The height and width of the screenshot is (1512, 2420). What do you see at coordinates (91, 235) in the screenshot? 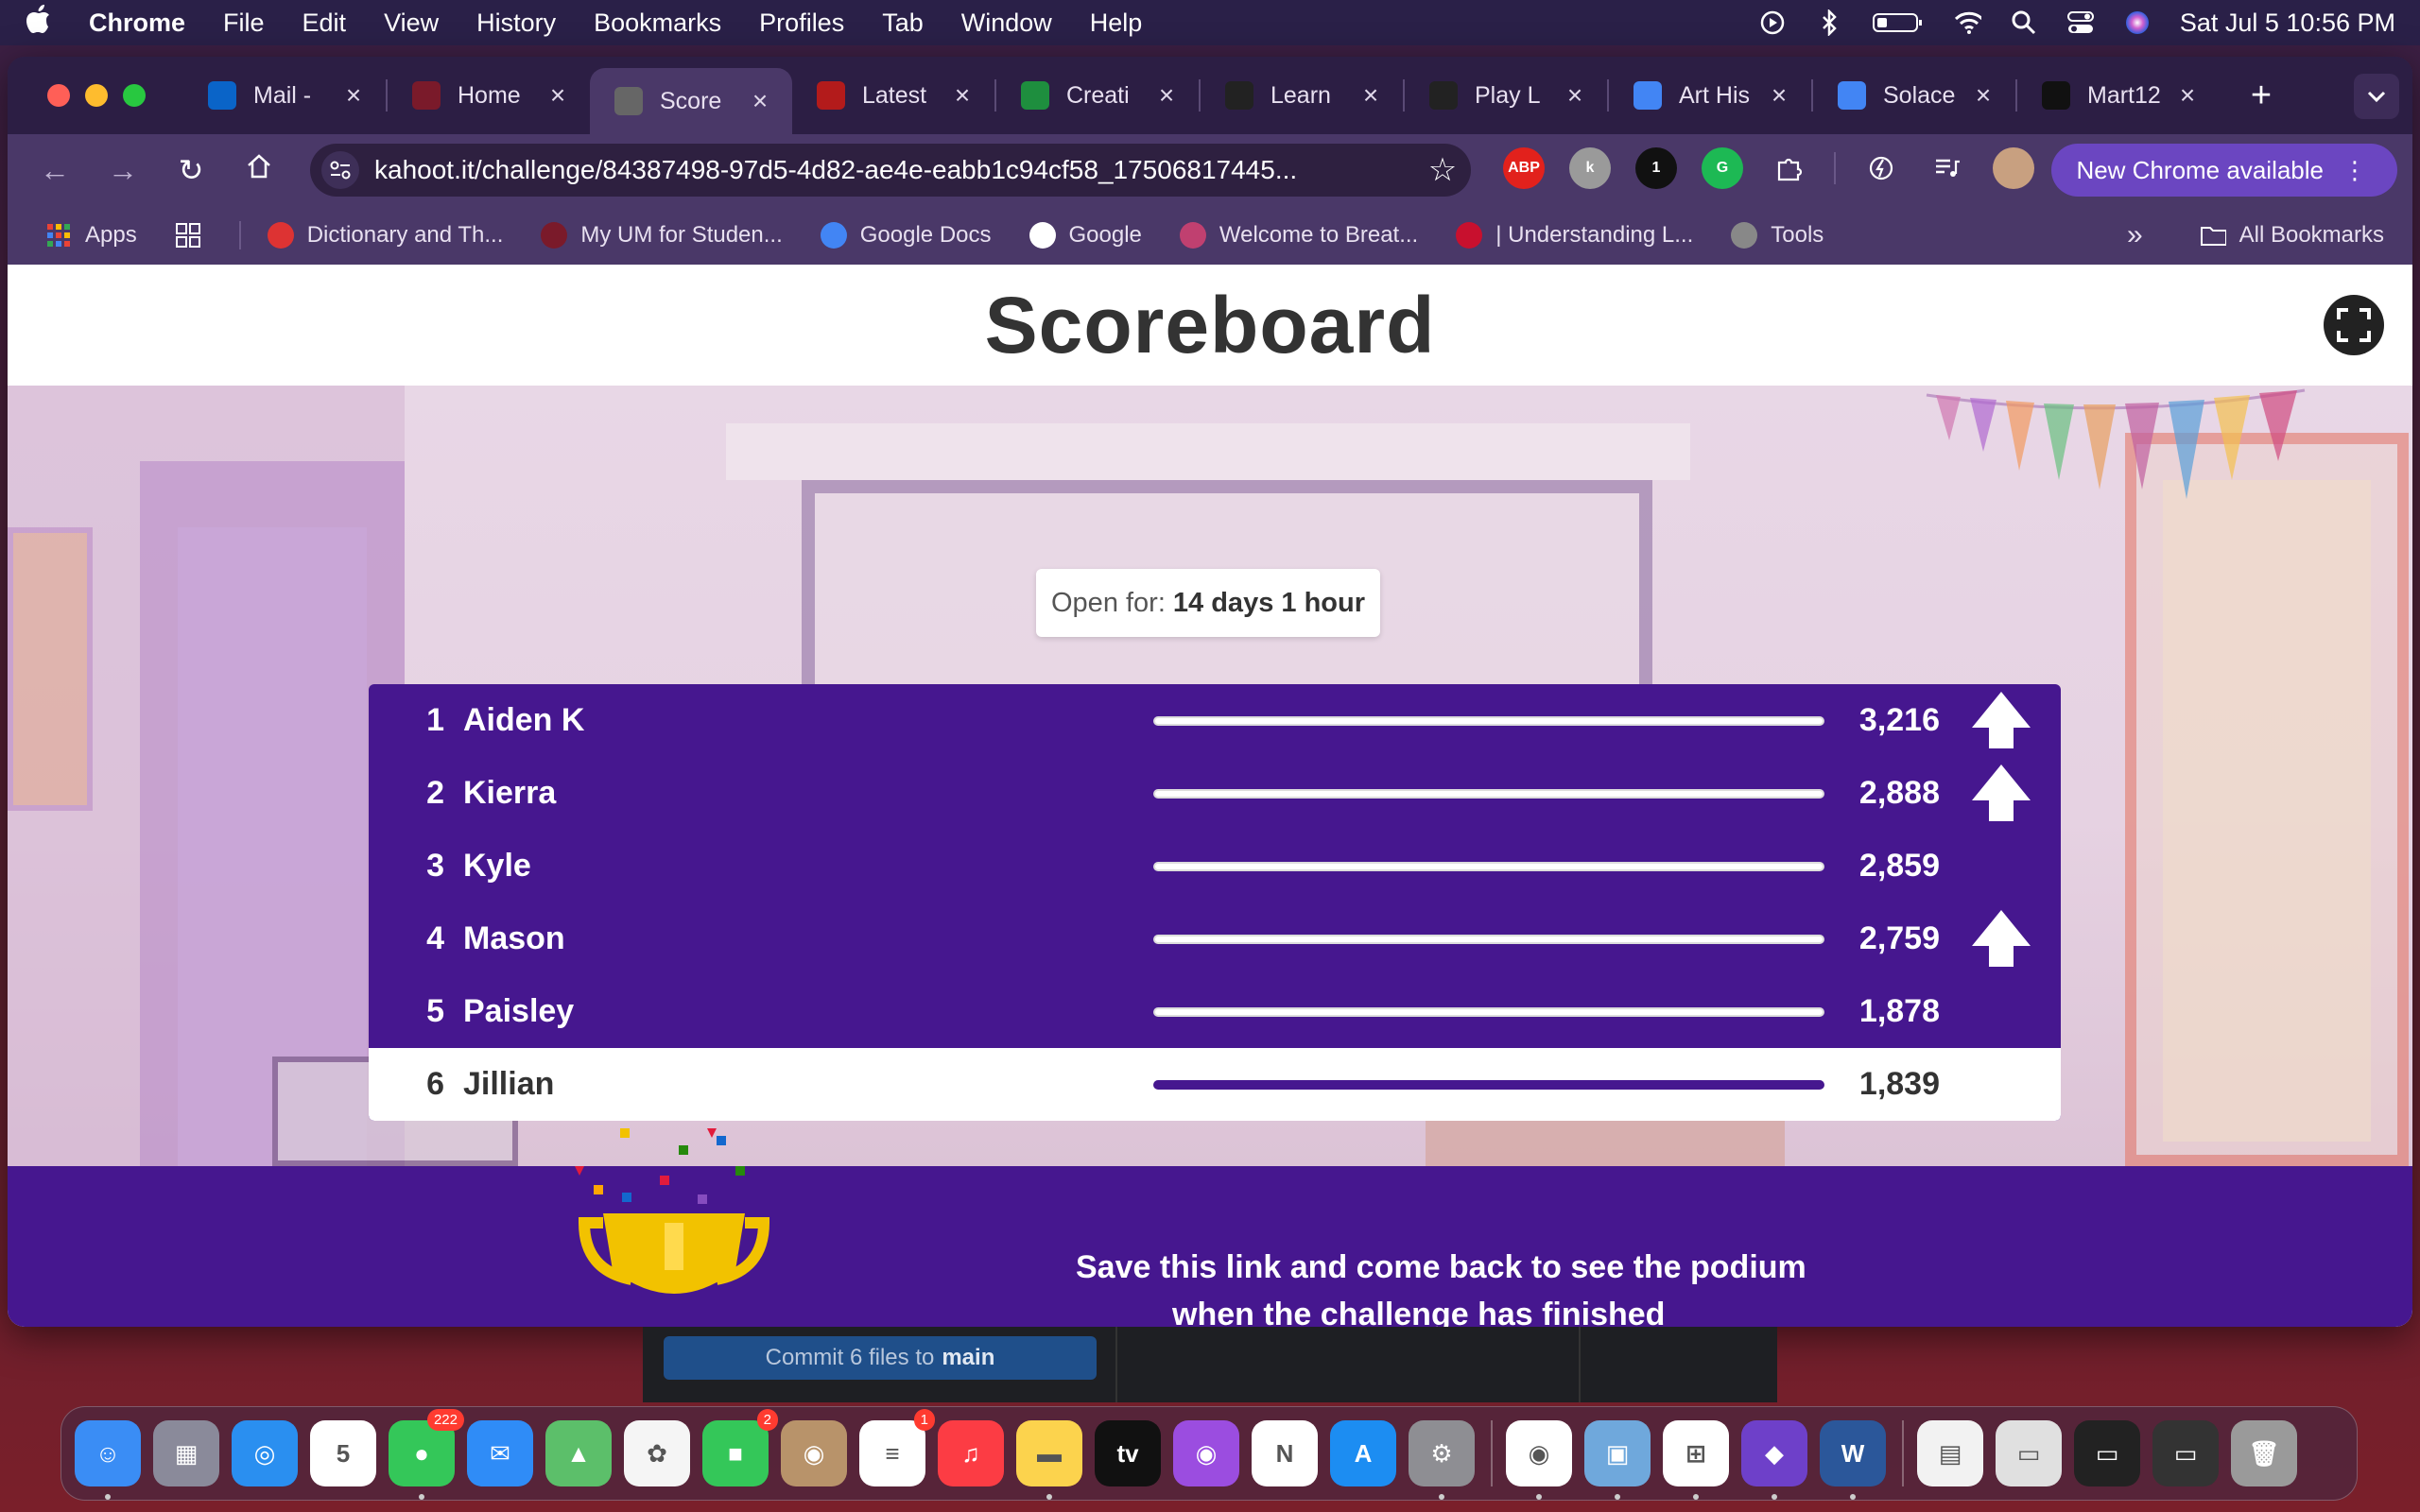
I see `bookmark-apps: Apps` at bounding box center [91, 235].